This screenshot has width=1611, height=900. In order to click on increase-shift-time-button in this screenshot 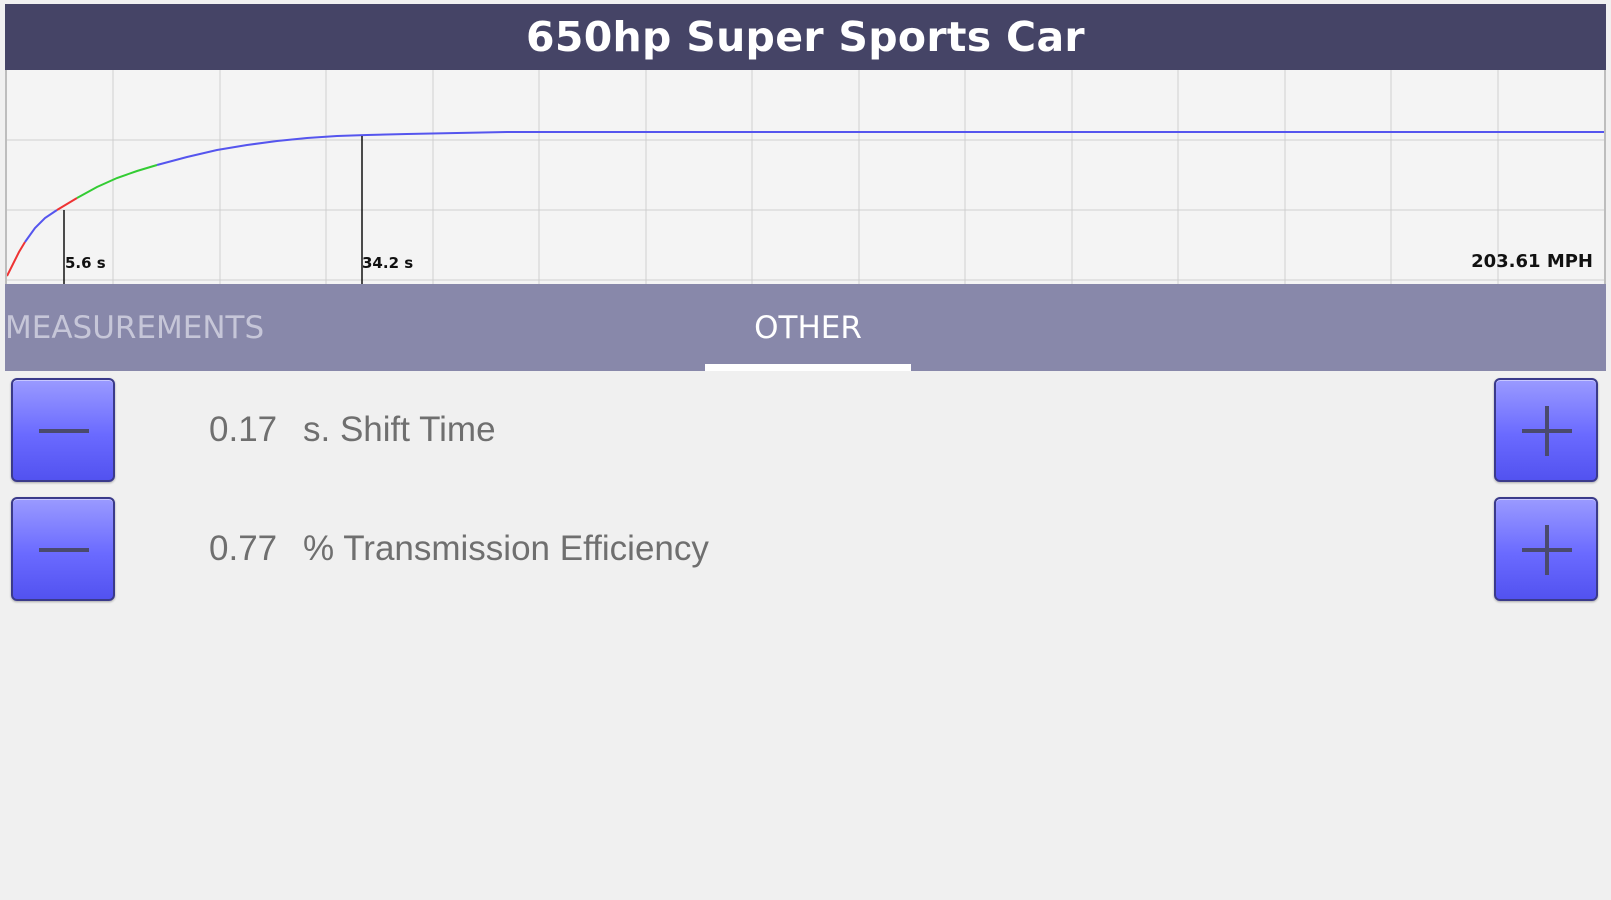, I will do `click(1546, 430)`.